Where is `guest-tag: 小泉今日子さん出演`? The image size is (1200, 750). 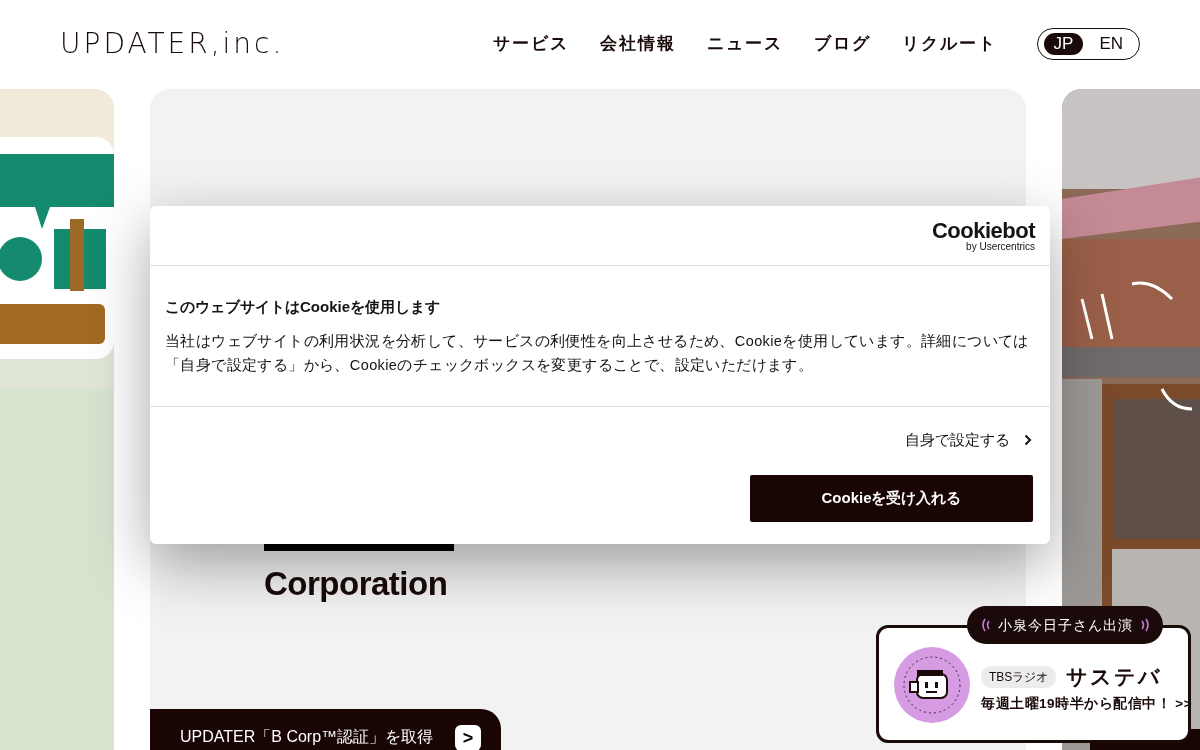 guest-tag: 小泉今日子さん出演 is located at coordinates (1065, 625).